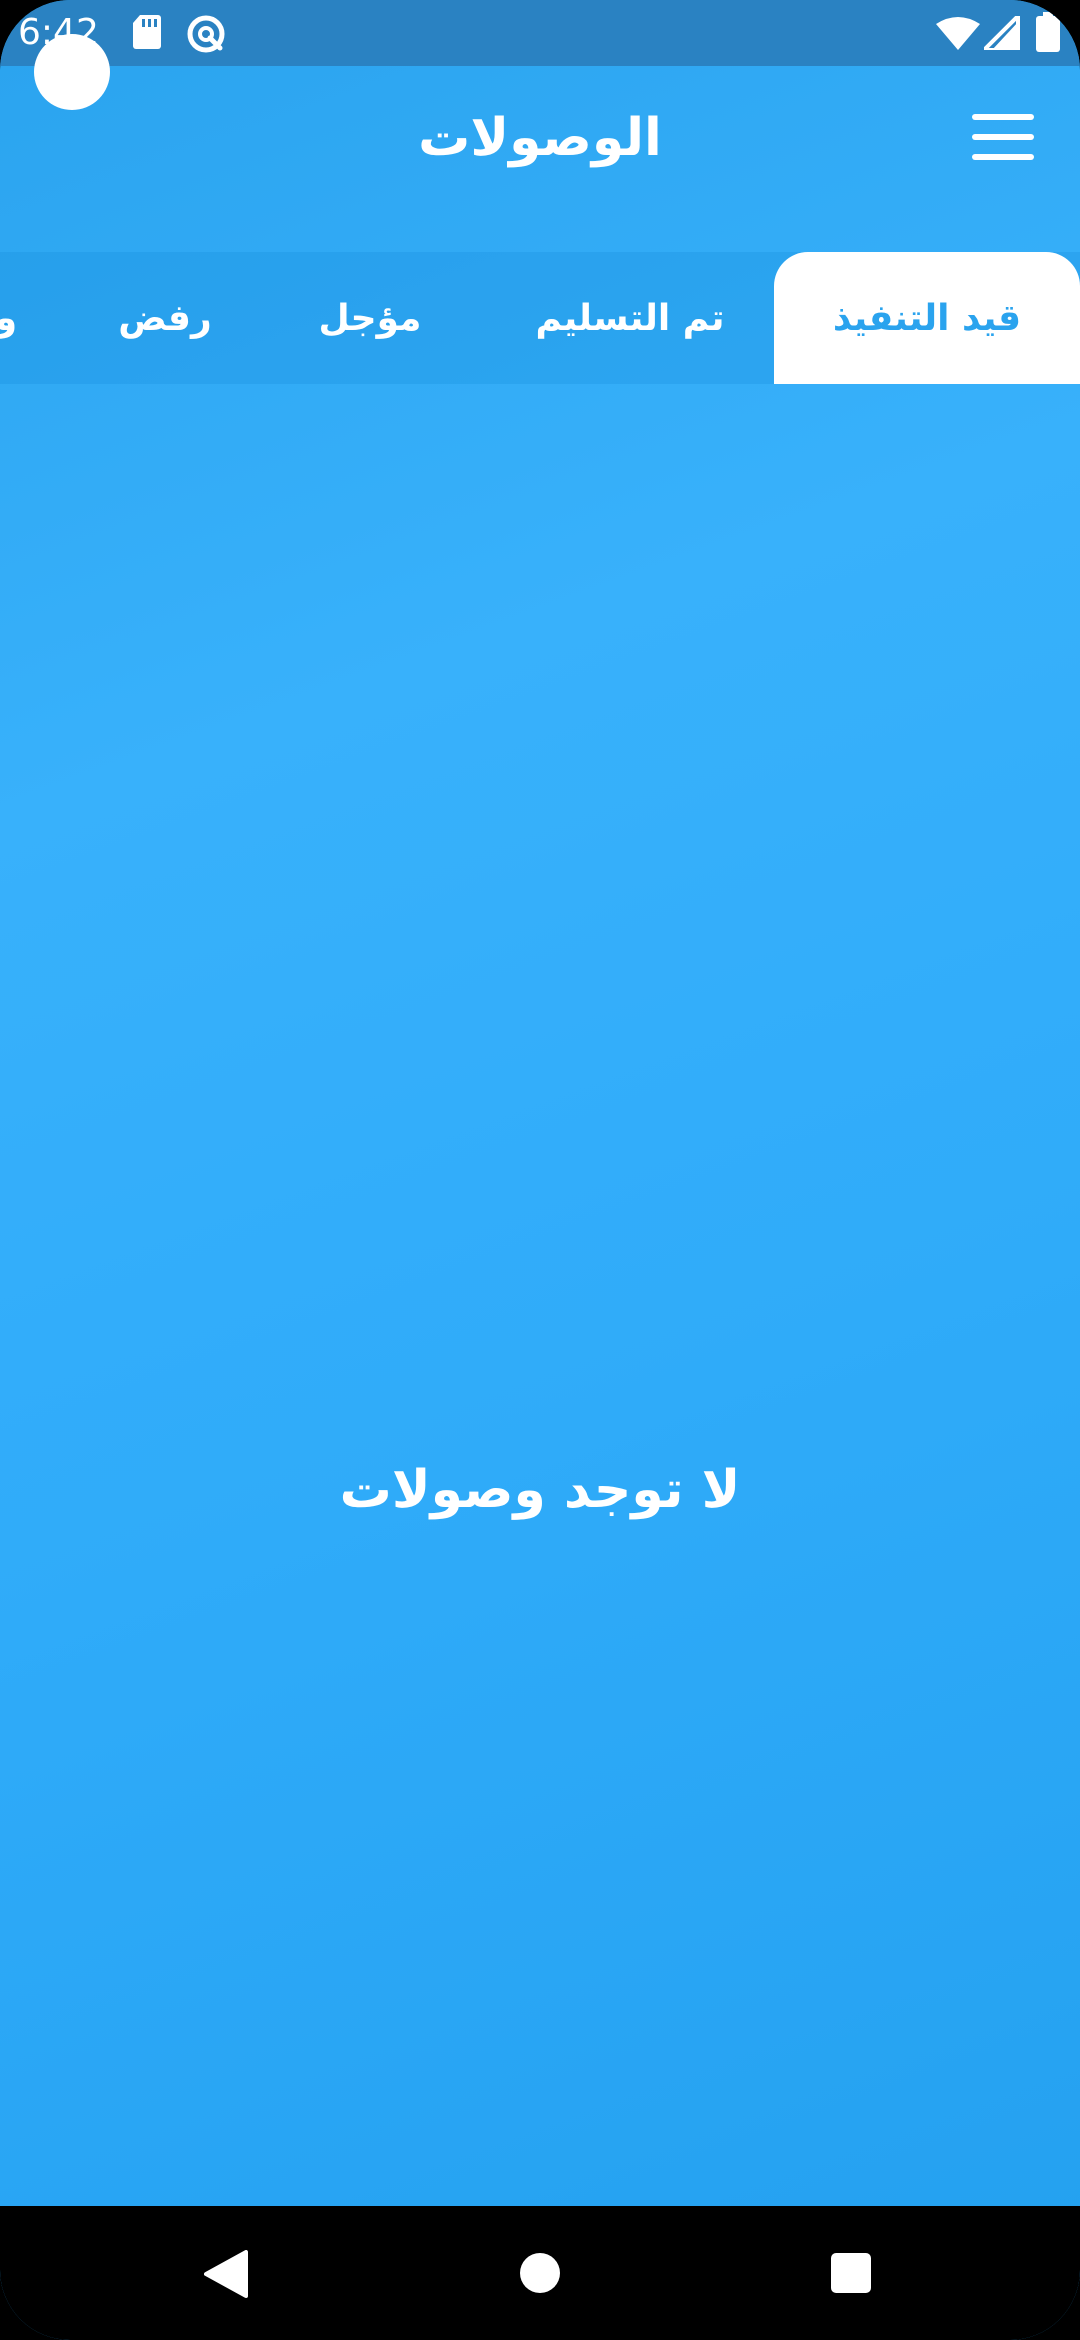 The height and width of the screenshot is (2340, 1080). Describe the element at coordinates (206, 36) in the screenshot. I see `vpn-status-icon` at that location.